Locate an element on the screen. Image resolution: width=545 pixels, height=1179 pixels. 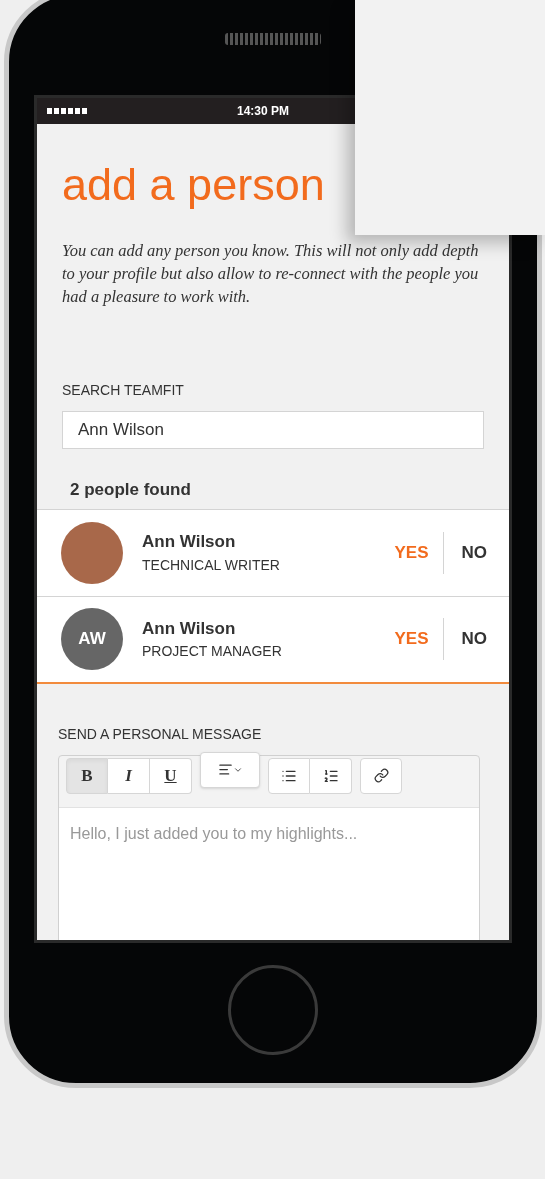
status-time: 14:30 PM is located at coordinates (263, 111).